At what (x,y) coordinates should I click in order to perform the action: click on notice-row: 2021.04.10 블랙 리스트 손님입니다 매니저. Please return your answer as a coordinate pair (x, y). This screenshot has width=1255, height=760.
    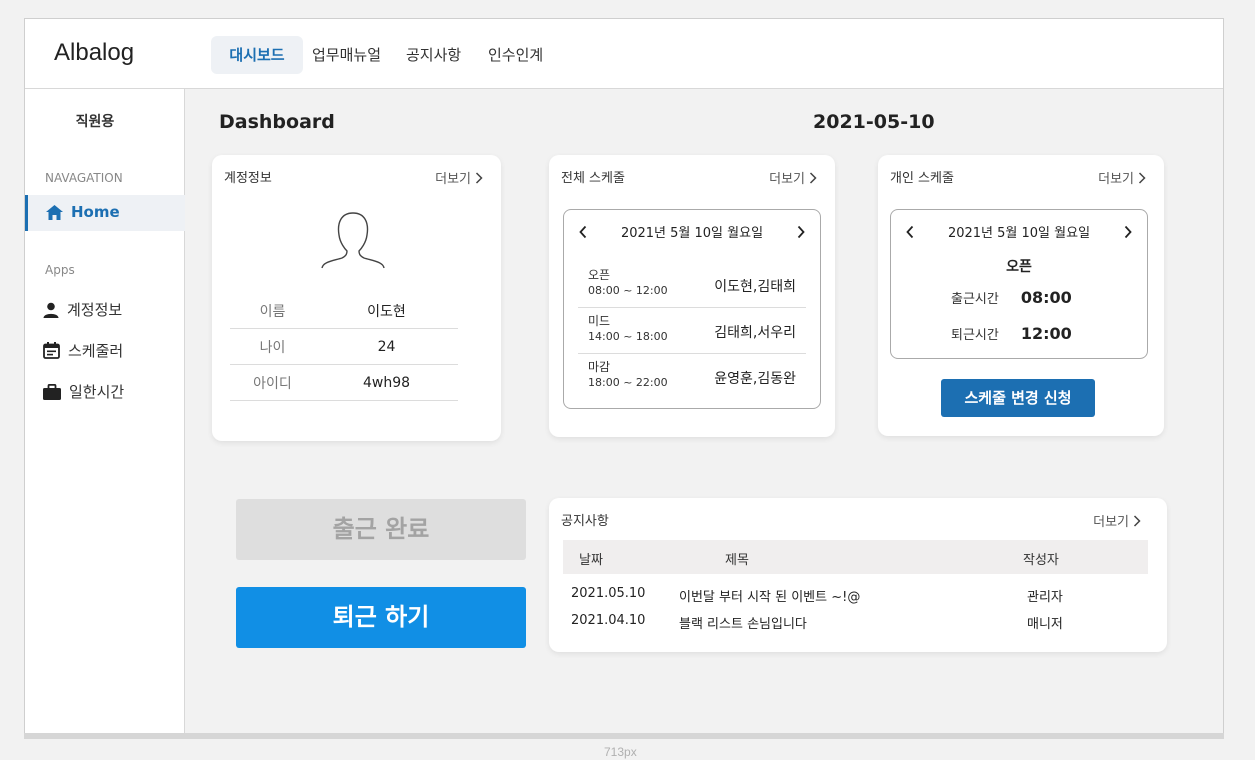
    Looking at the image, I should click on (855, 622).